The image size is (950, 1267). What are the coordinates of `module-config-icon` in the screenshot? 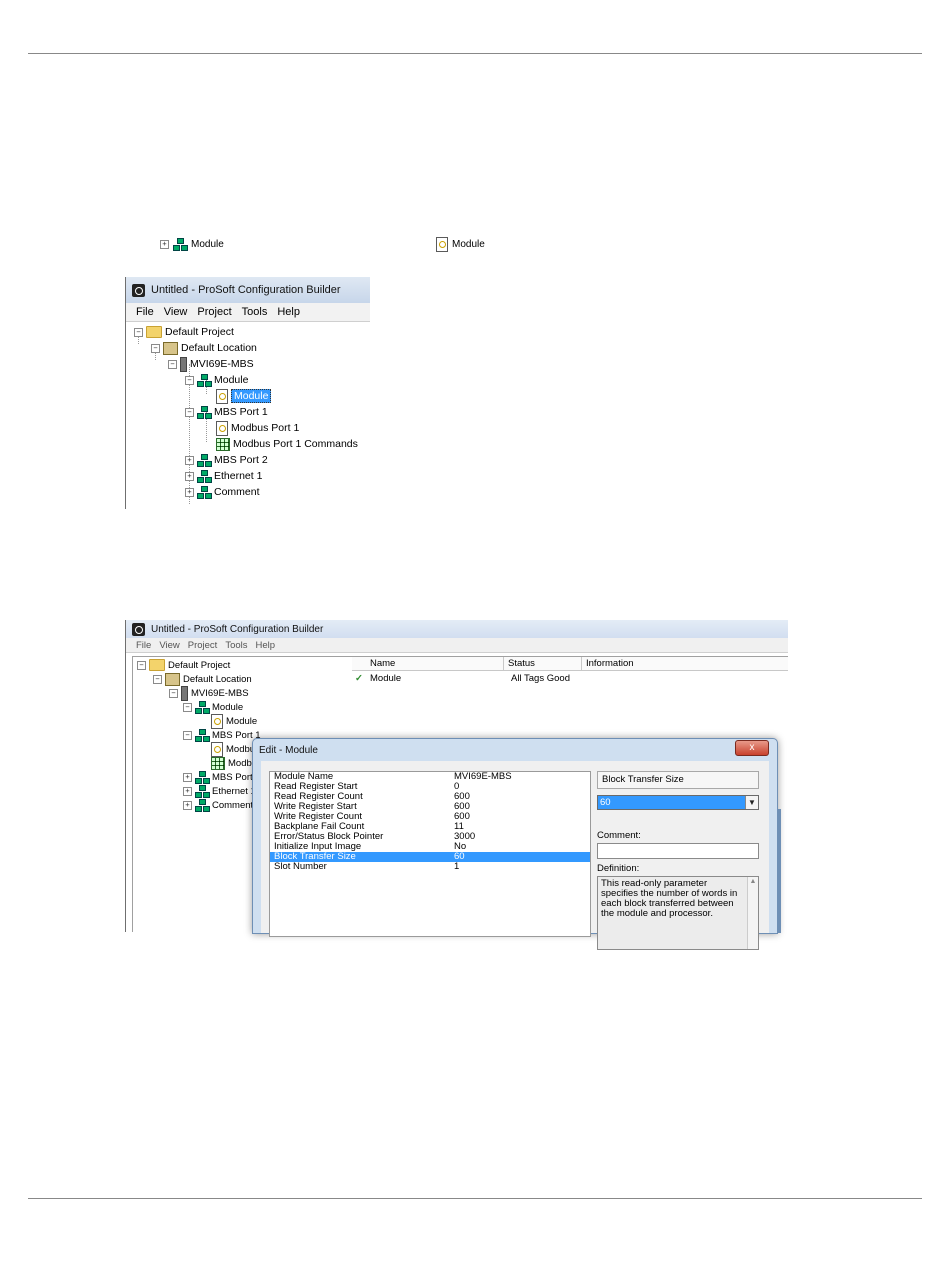 It's located at (442, 244).